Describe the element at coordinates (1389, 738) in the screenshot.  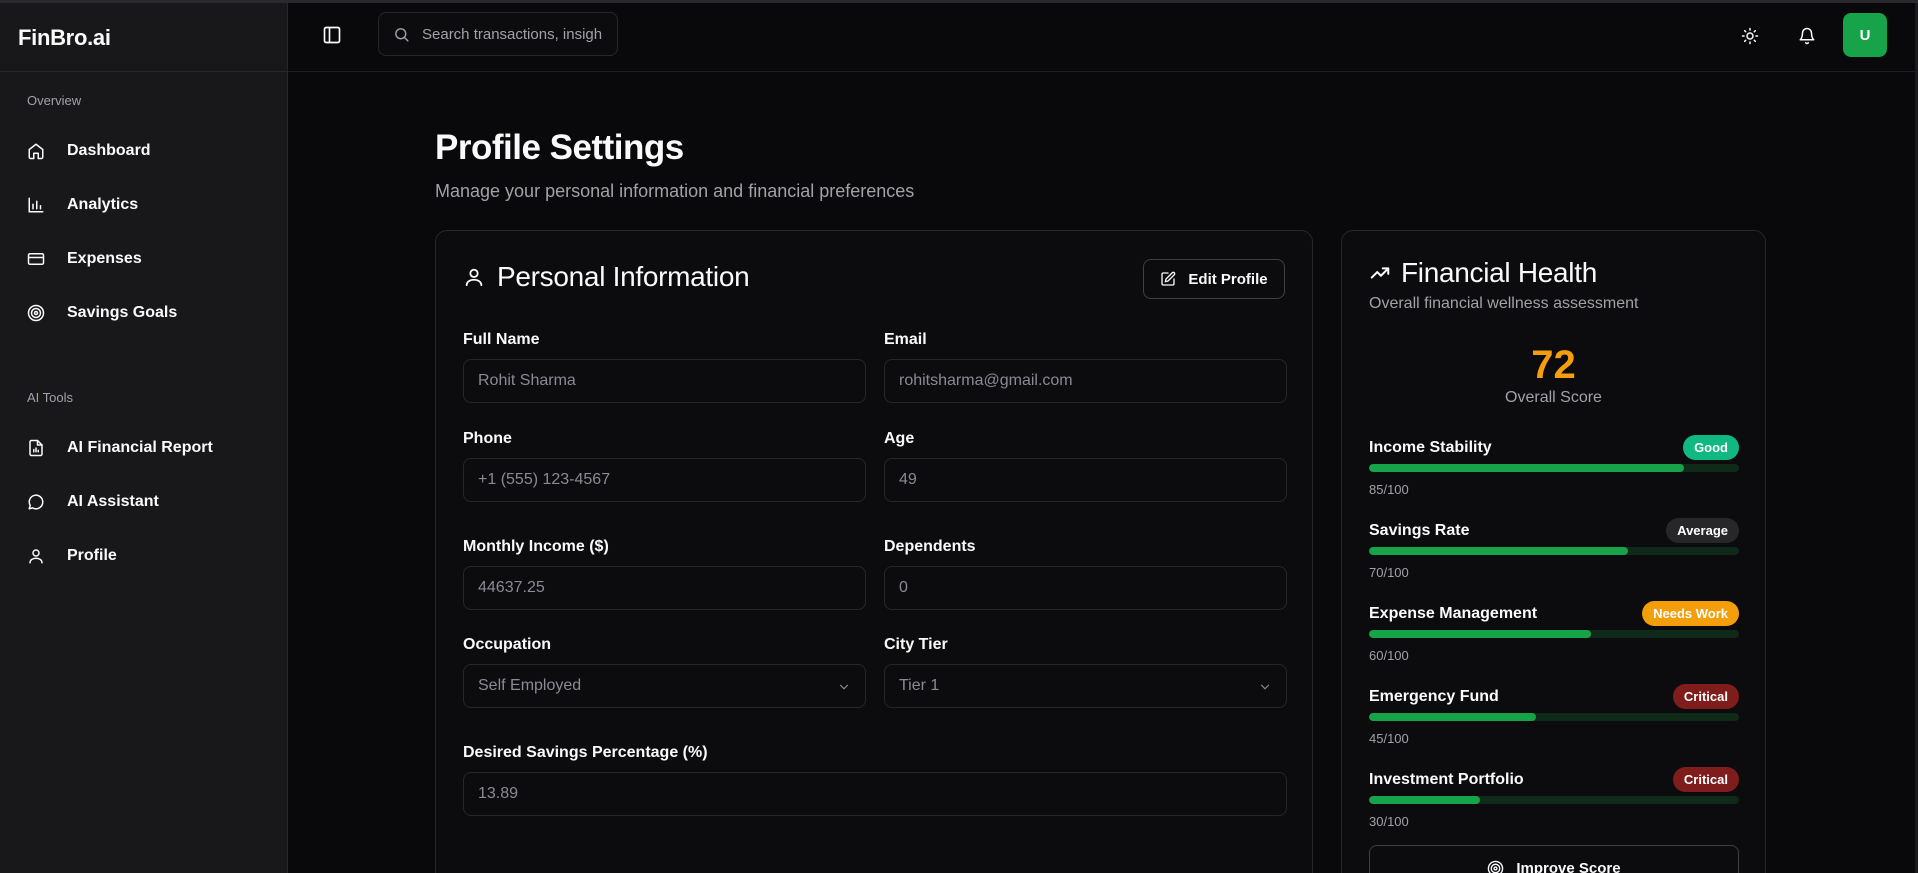
I see `metric-value: 45/100` at that location.